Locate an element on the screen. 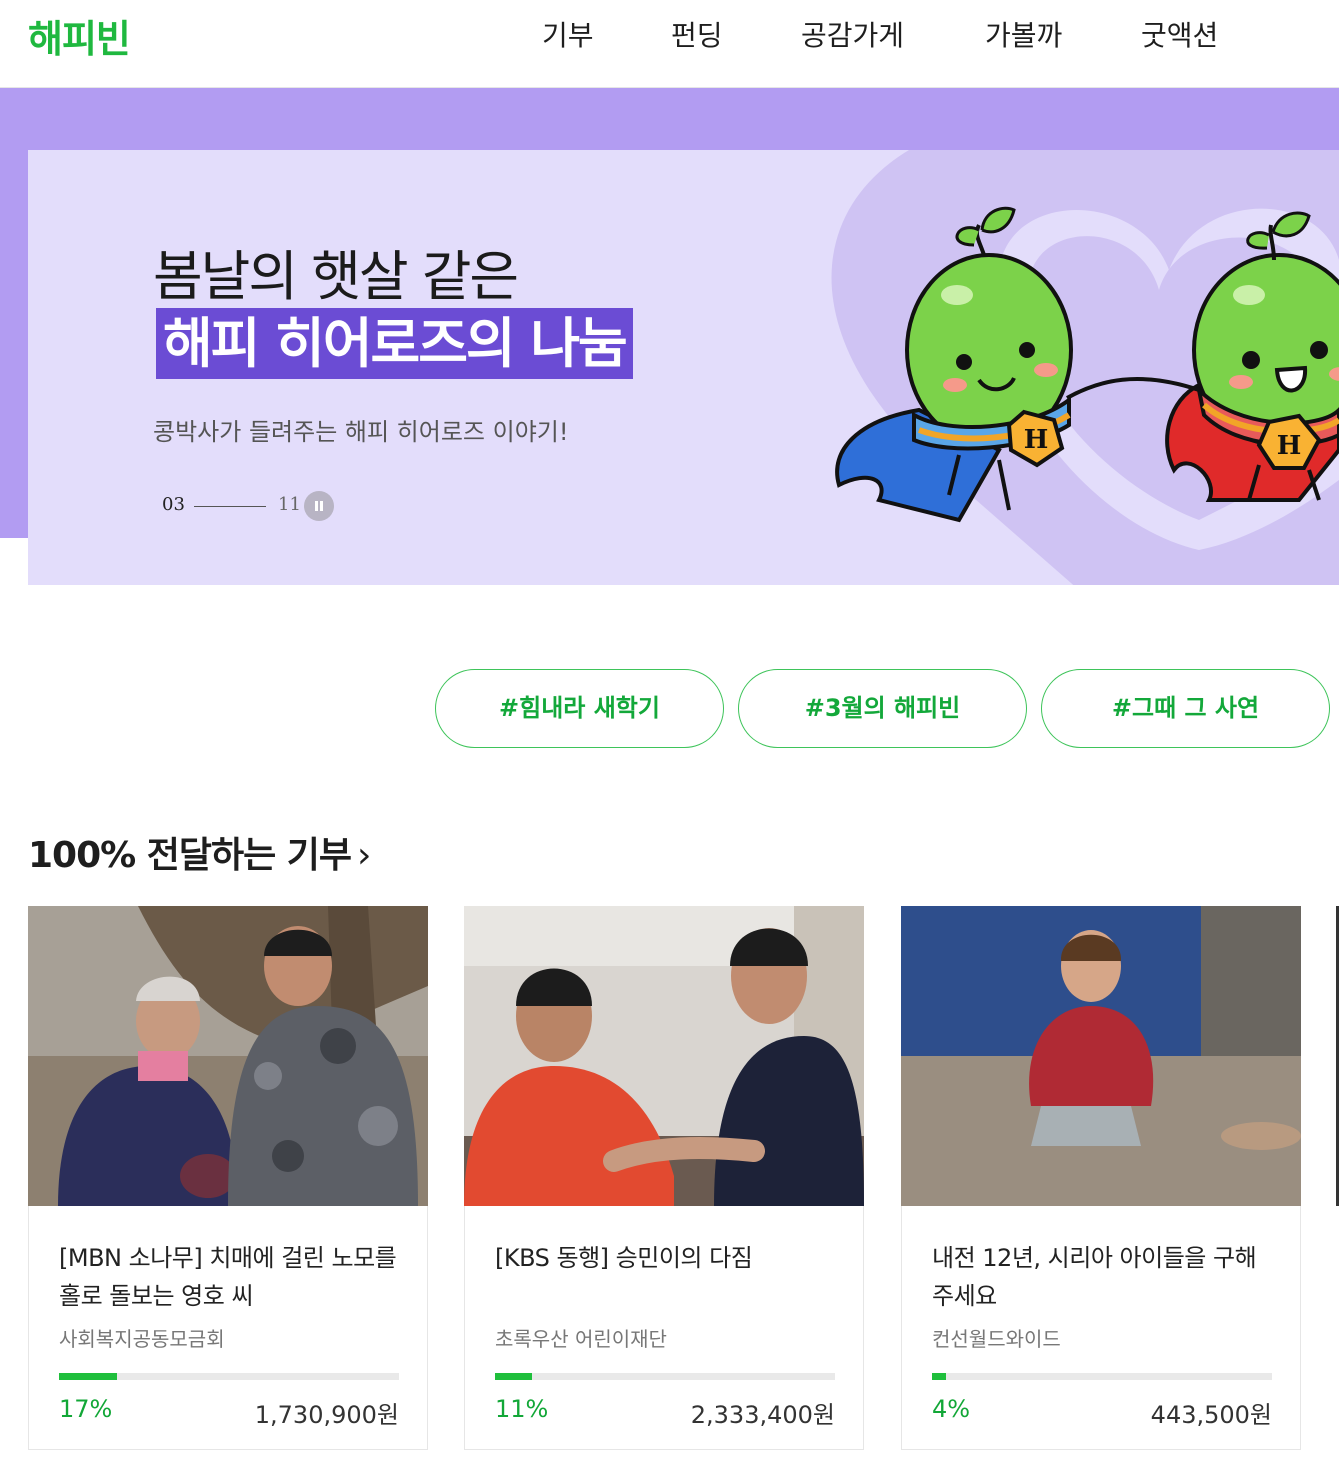 The image size is (1339, 1474). card-percent: 17% is located at coordinates (86, 1409).